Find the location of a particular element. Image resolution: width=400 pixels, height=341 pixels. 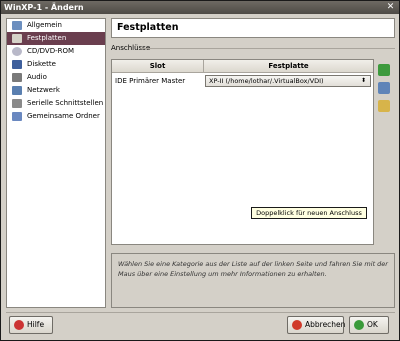

updown-arrow-icon: ⬍ is located at coordinates (363, 80).